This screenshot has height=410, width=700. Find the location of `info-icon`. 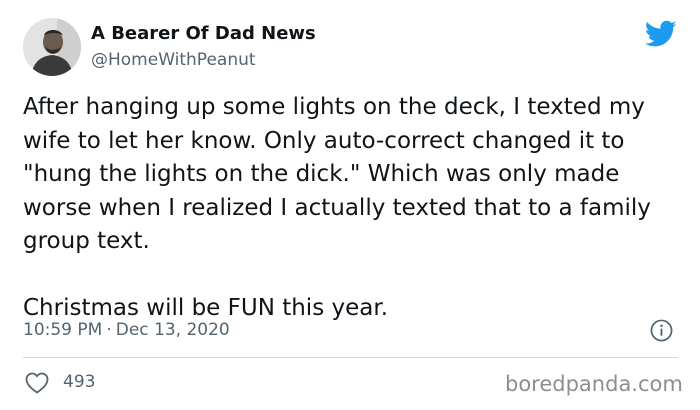

info-icon is located at coordinates (661, 330).